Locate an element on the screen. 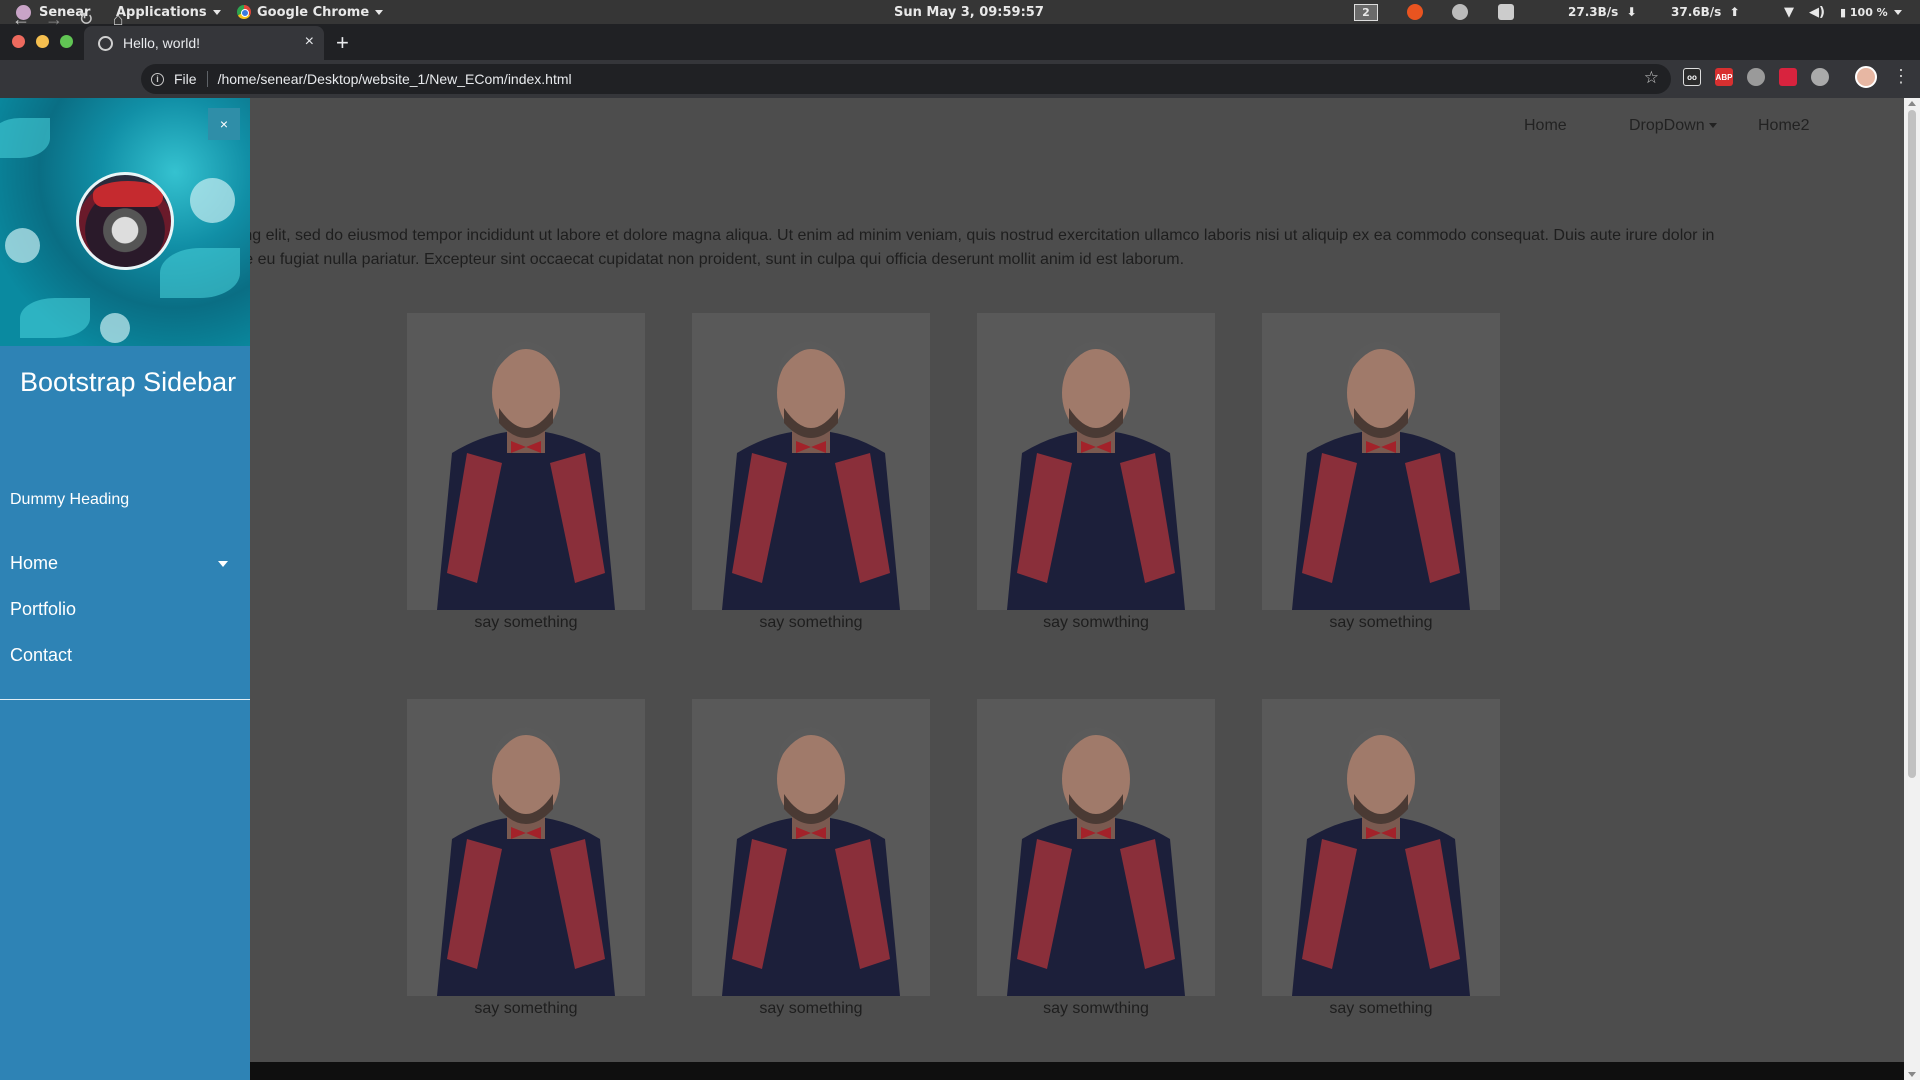  tray-app-icon is located at coordinates (1506, 12).